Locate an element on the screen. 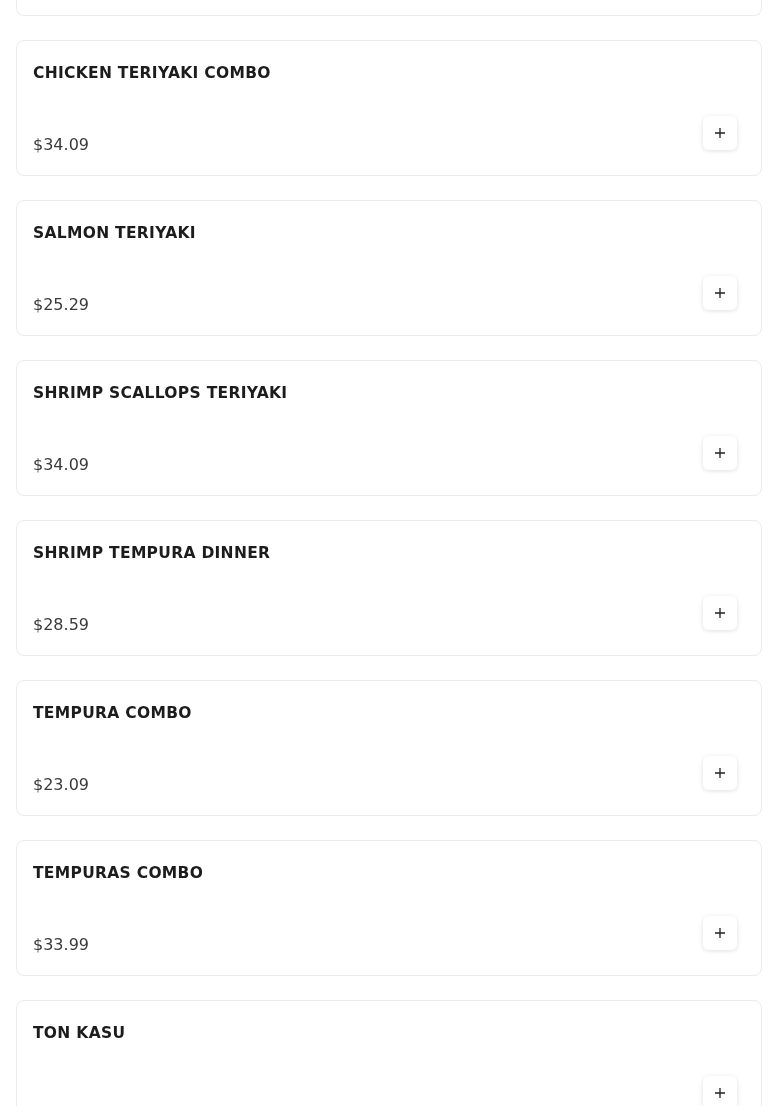 The image size is (778, 1106). item-price: $25.29 is located at coordinates (61, 305).